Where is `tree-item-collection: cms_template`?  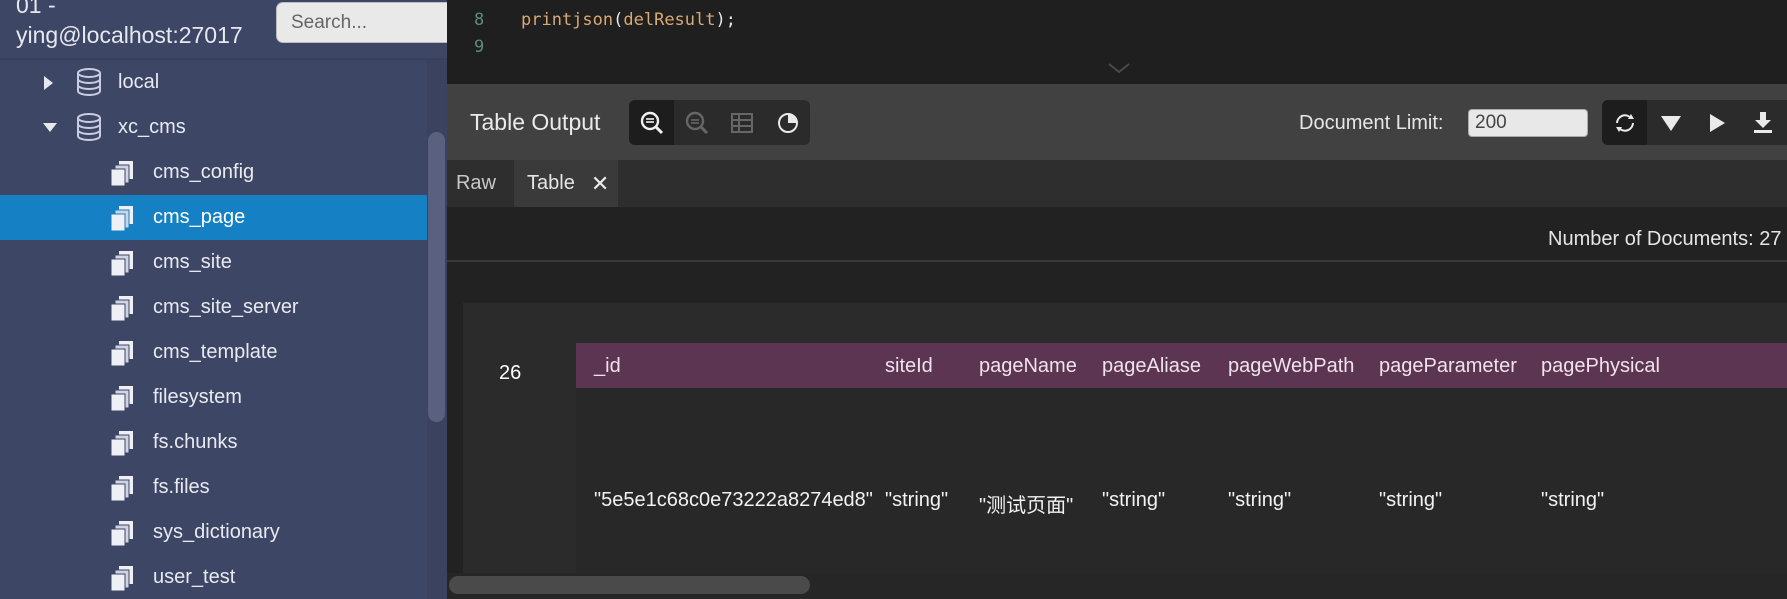 tree-item-collection: cms_template is located at coordinates (214, 352).